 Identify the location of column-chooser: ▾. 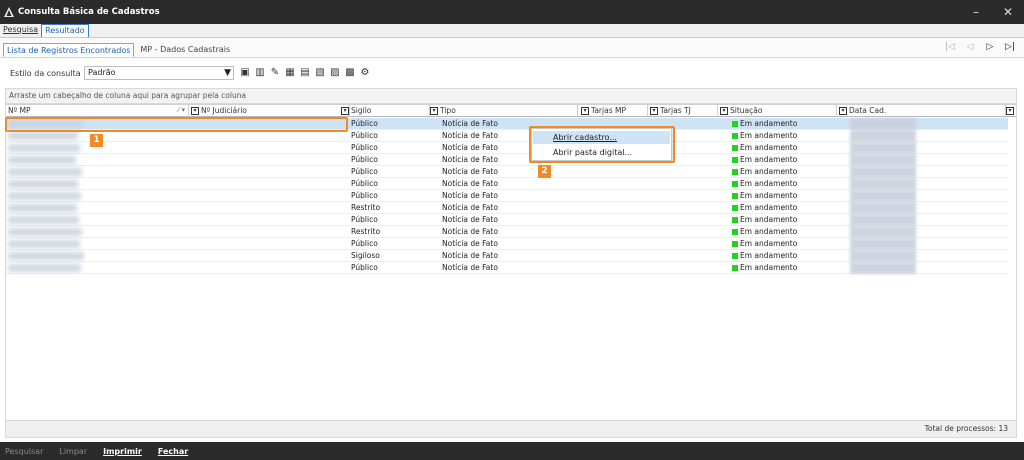
(1010, 111).